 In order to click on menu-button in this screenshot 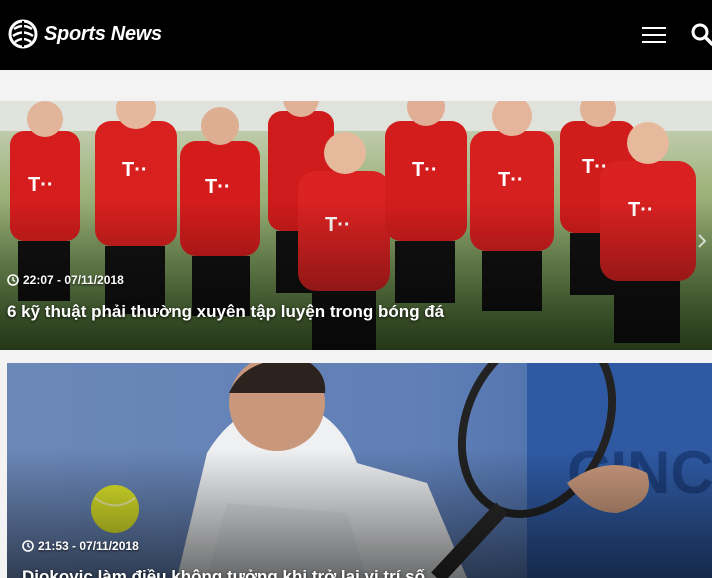, I will do `click(655, 34)`.